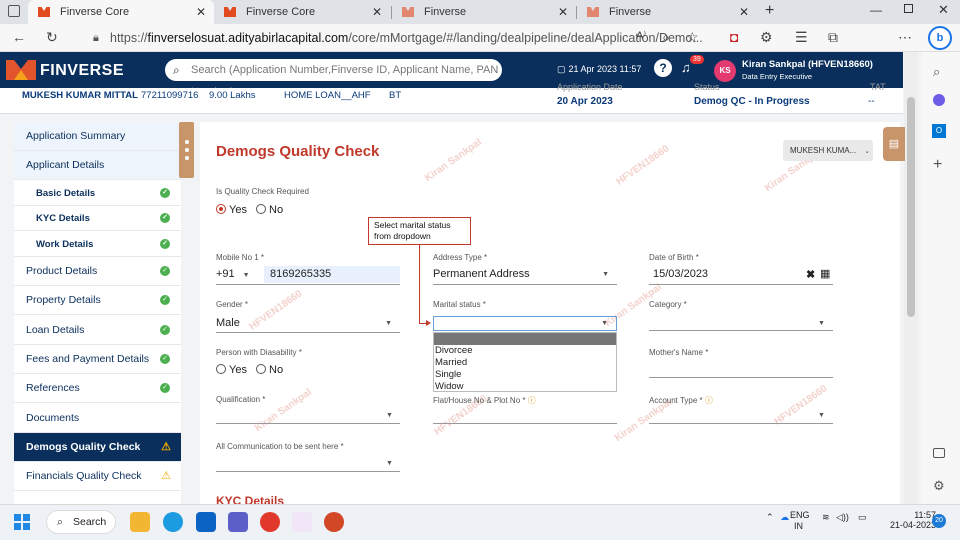 The width and height of the screenshot is (960, 540). What do you see at coordinates (801, 37) in the screenshot?
I see `favorites-icon: ☰` at bounding box center [801, 37].